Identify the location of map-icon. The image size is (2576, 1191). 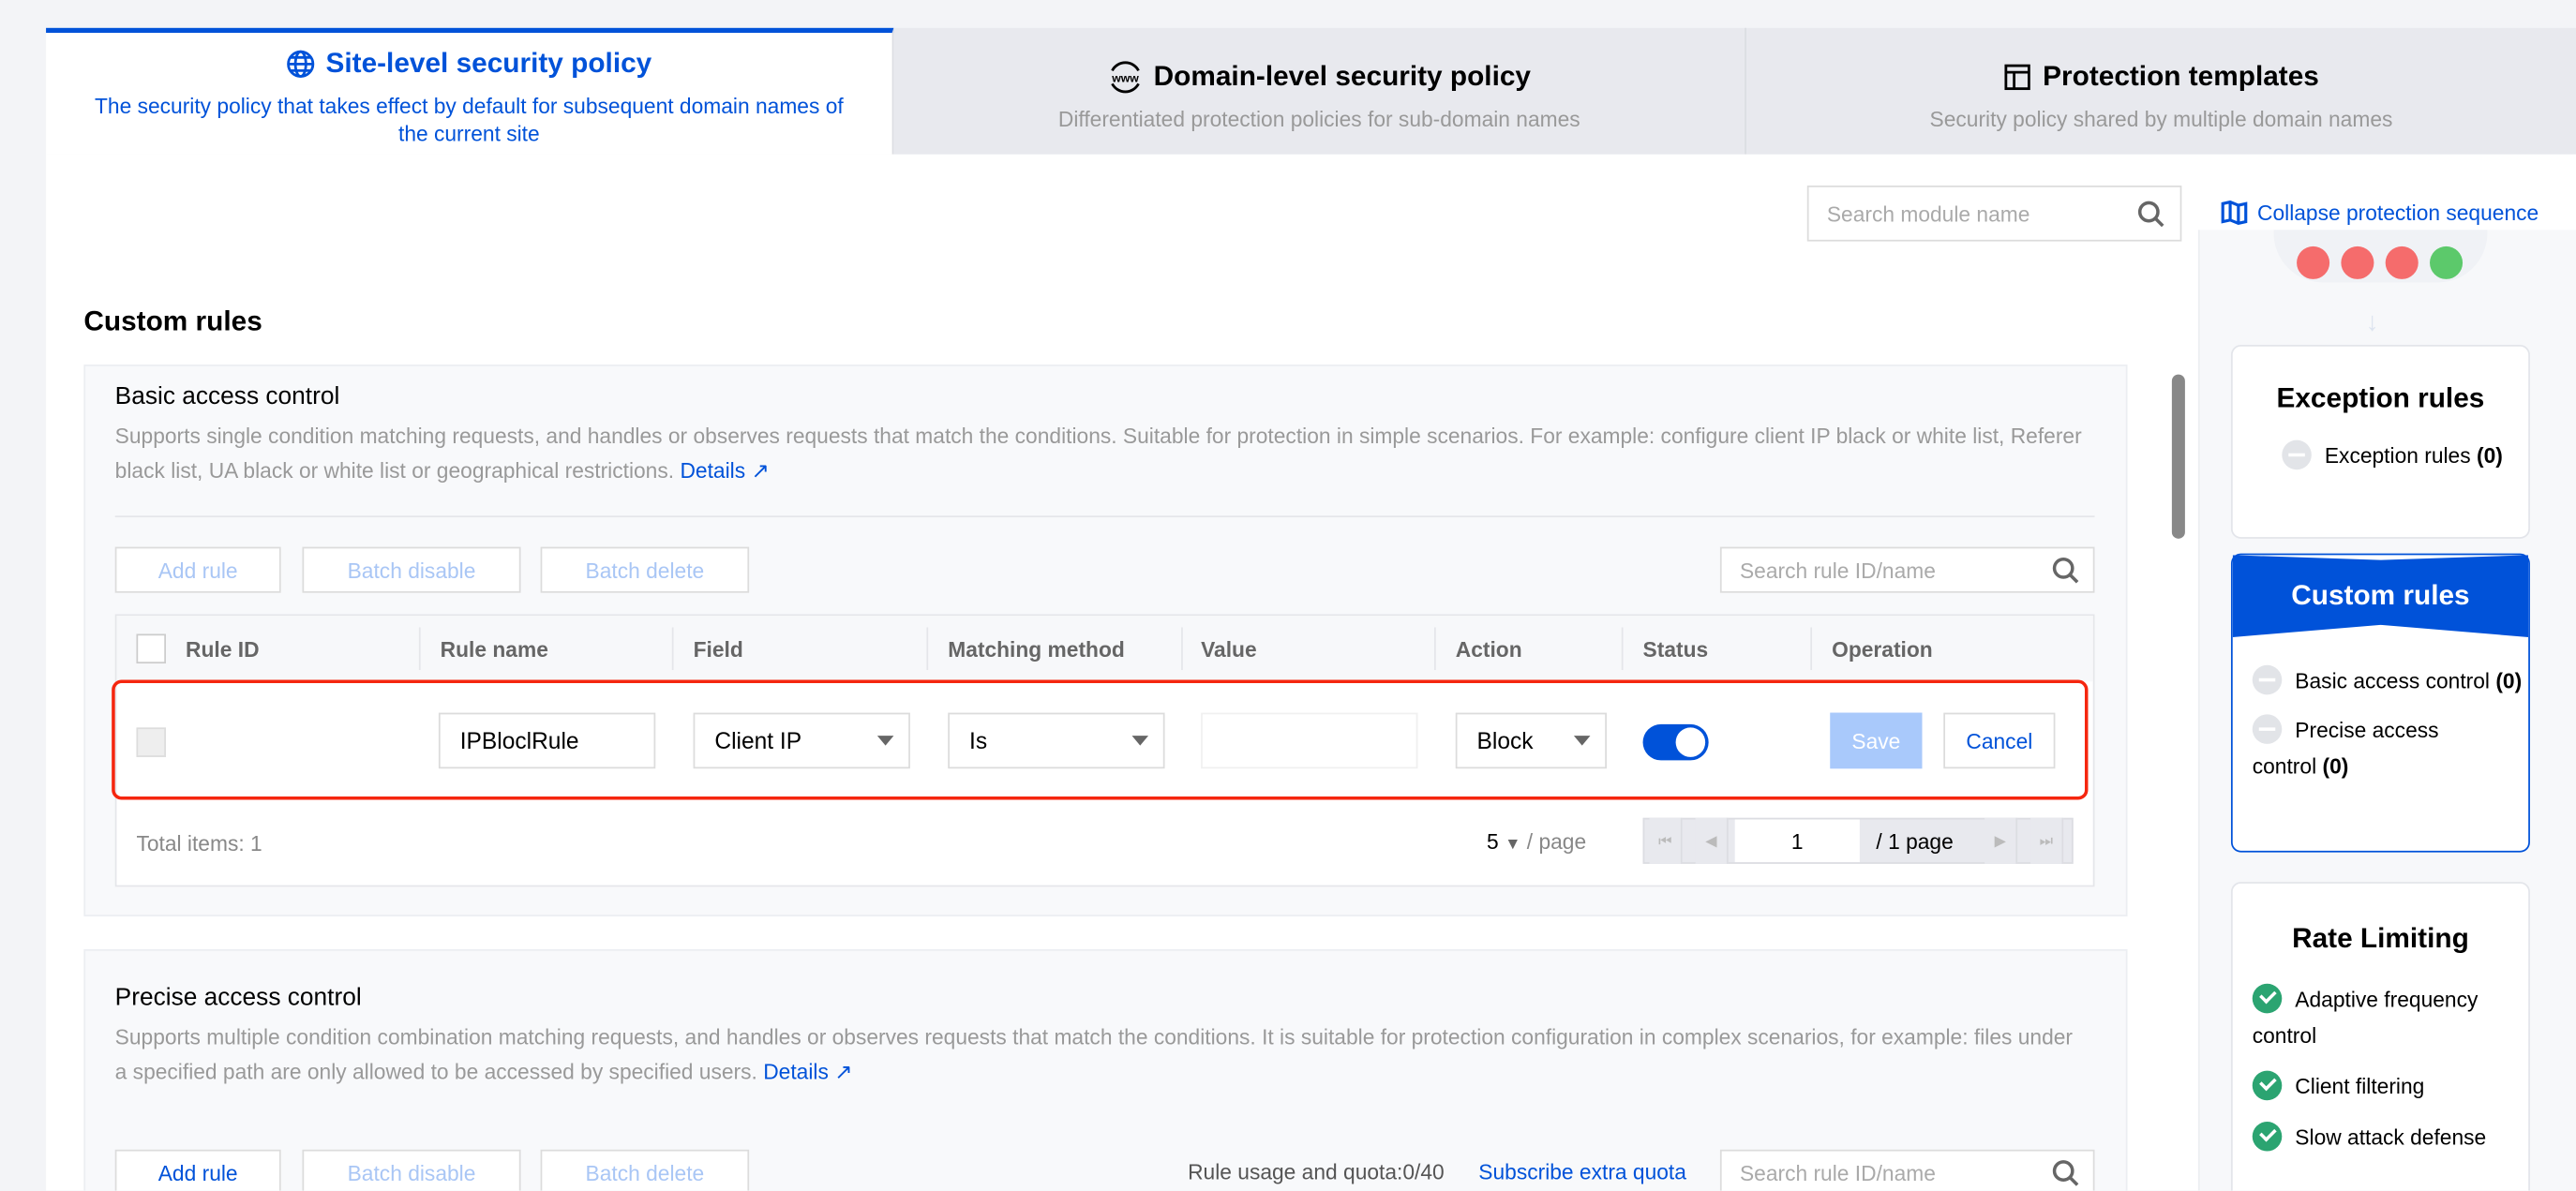
(2235, 212).